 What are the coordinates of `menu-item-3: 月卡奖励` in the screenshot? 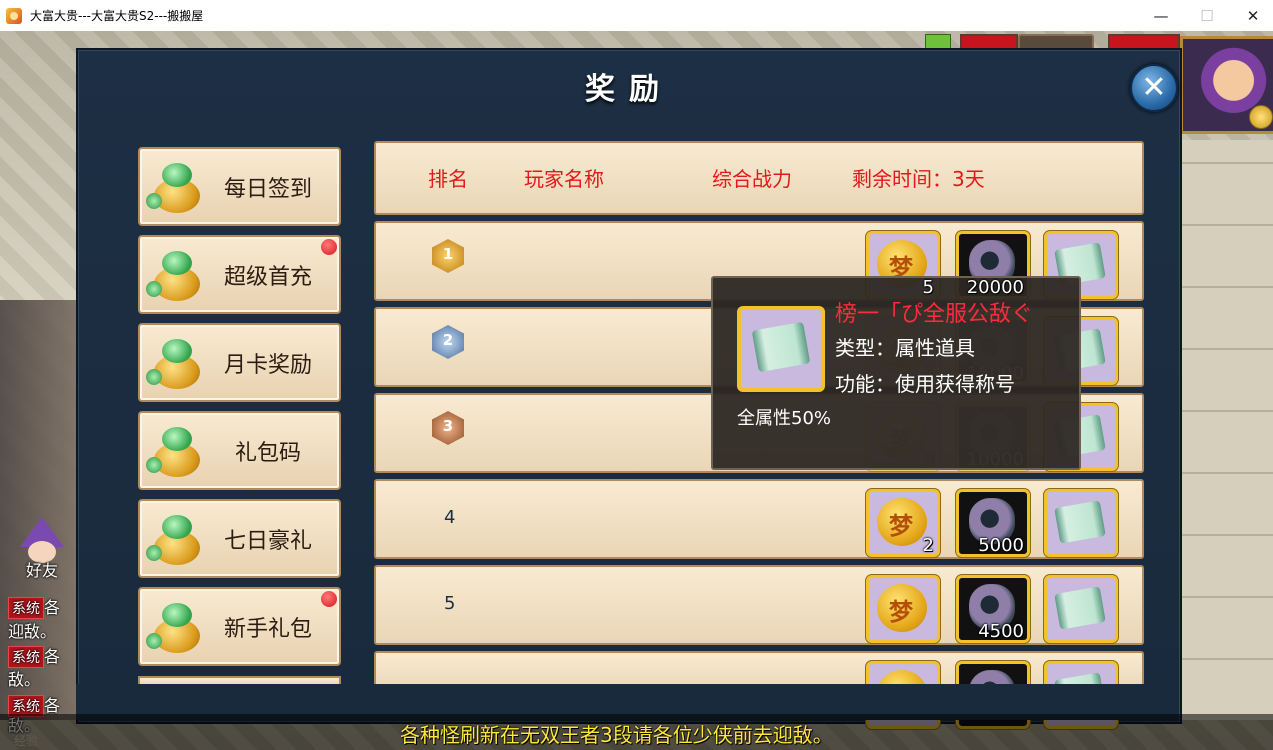 It's located at (239, 362).